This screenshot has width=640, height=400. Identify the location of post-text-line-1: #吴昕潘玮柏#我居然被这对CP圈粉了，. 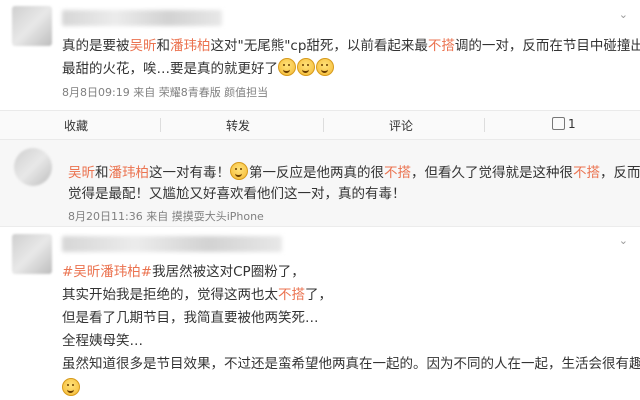
(183, 272).